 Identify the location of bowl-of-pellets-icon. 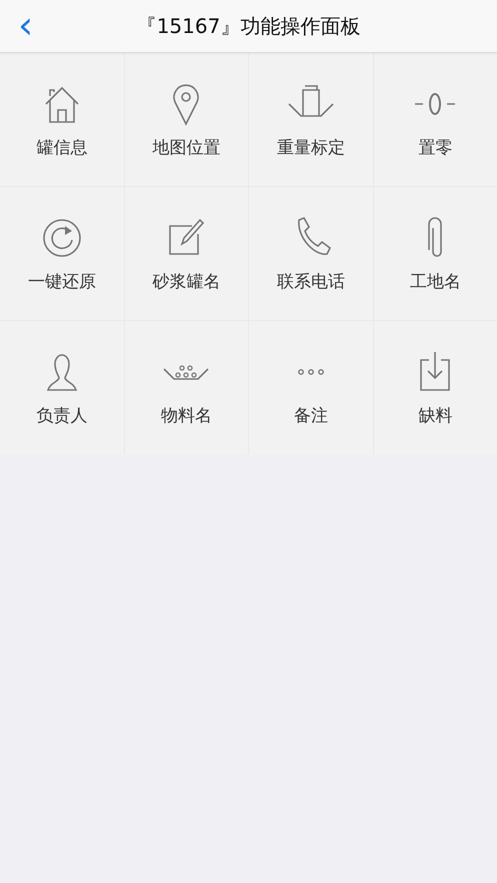
(186, 372).